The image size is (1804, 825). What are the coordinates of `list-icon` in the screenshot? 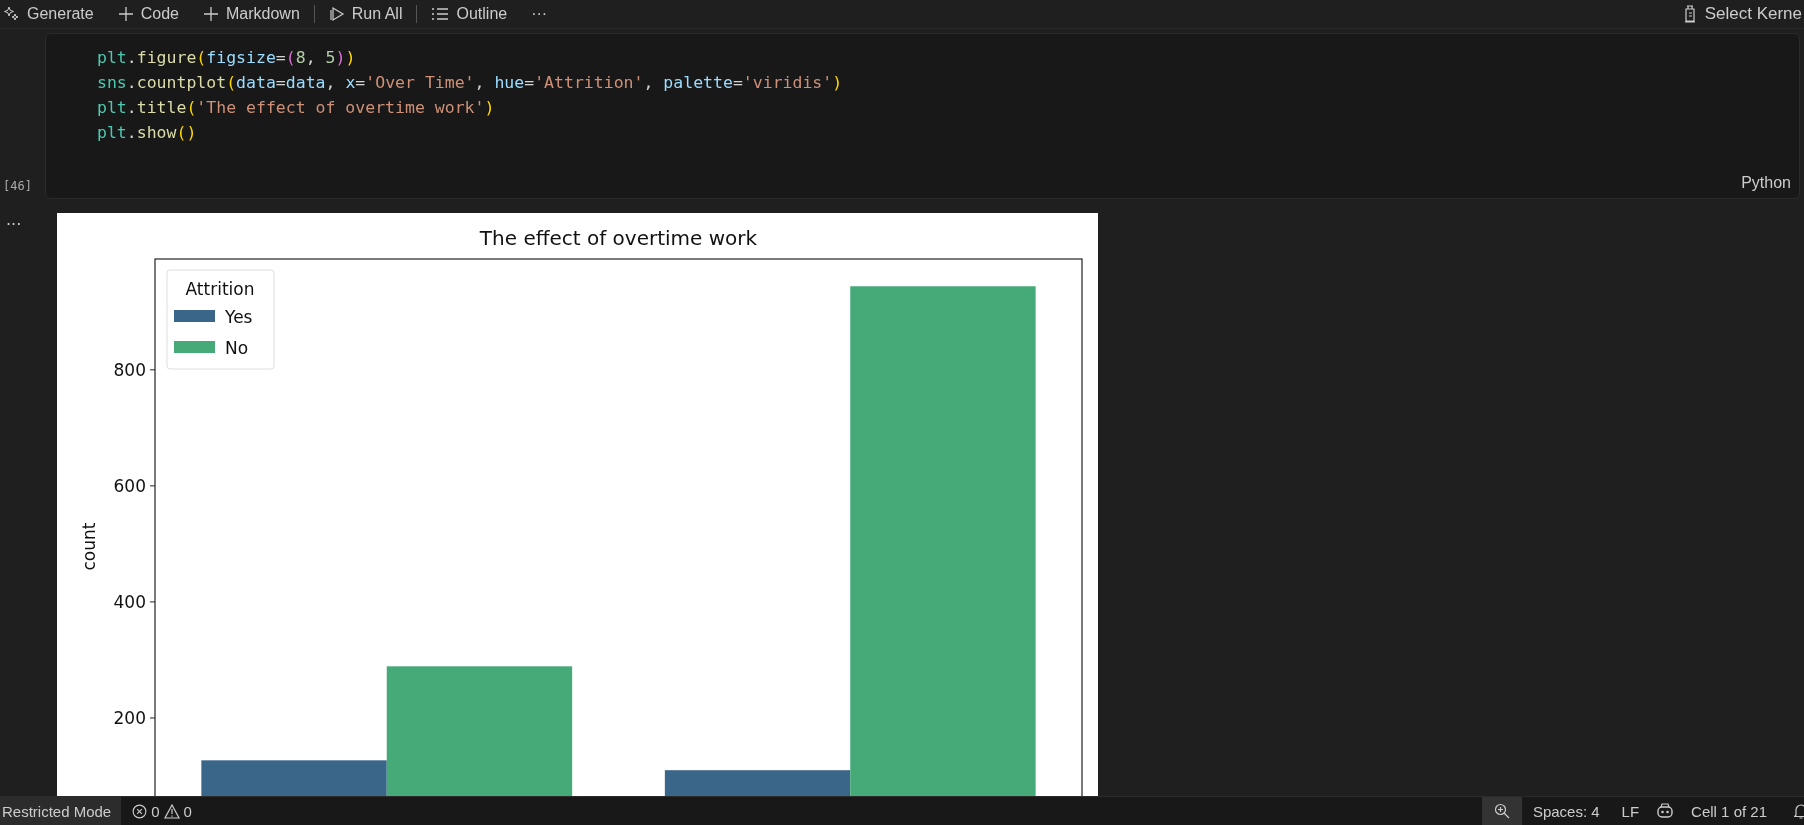 It's located at (440, 14).